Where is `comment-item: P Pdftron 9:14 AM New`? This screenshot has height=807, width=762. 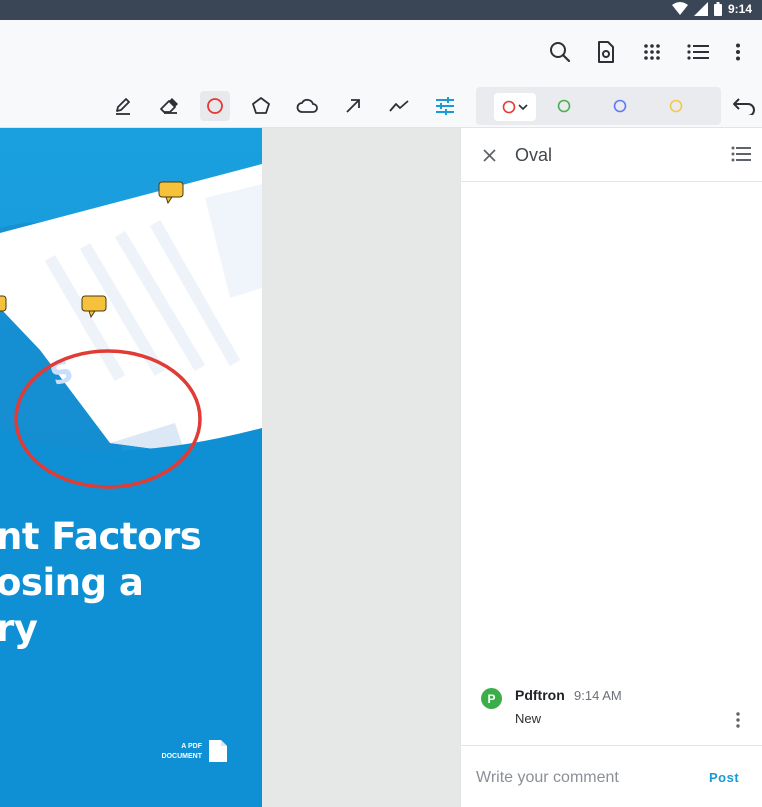
comment-item: P Pdftron 9:14 AM New is located at coordinates (611, 711).